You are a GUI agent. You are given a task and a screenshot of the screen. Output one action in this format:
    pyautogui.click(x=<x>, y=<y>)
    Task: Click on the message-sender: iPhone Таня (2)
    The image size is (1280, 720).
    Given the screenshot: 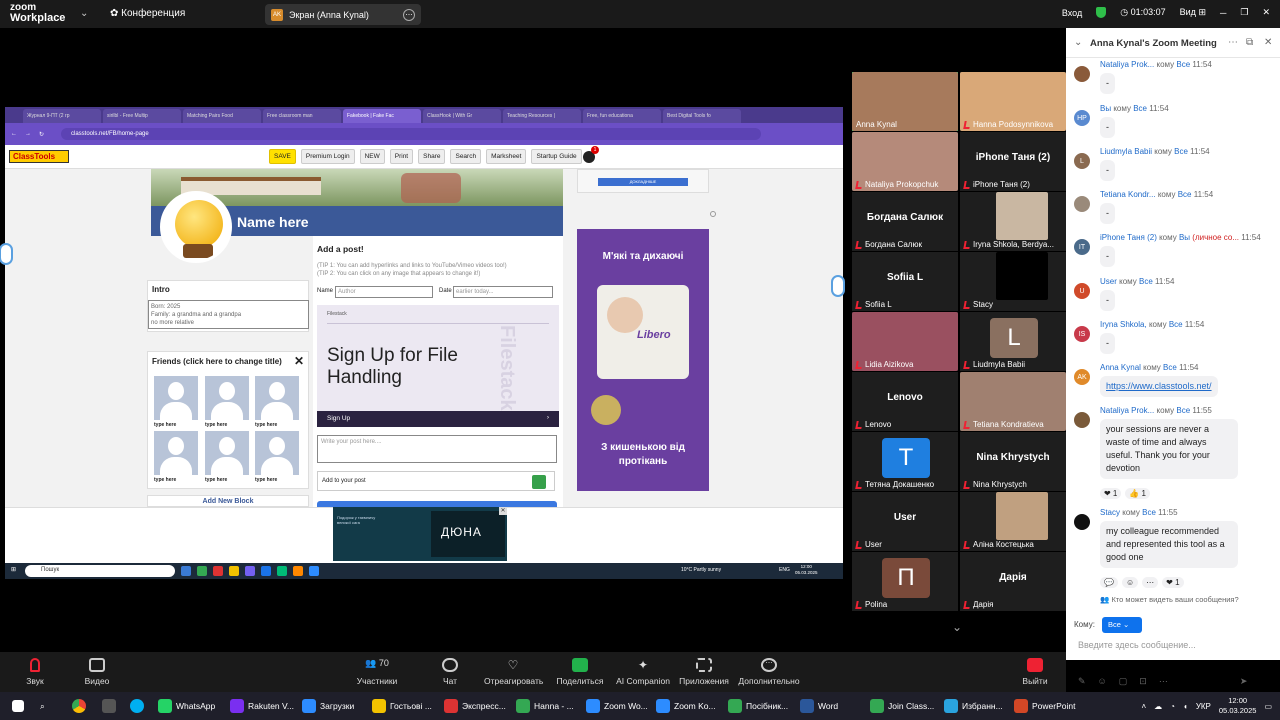 What is the action you would take?
    pyautogui.click(x=1128, y=237)
    